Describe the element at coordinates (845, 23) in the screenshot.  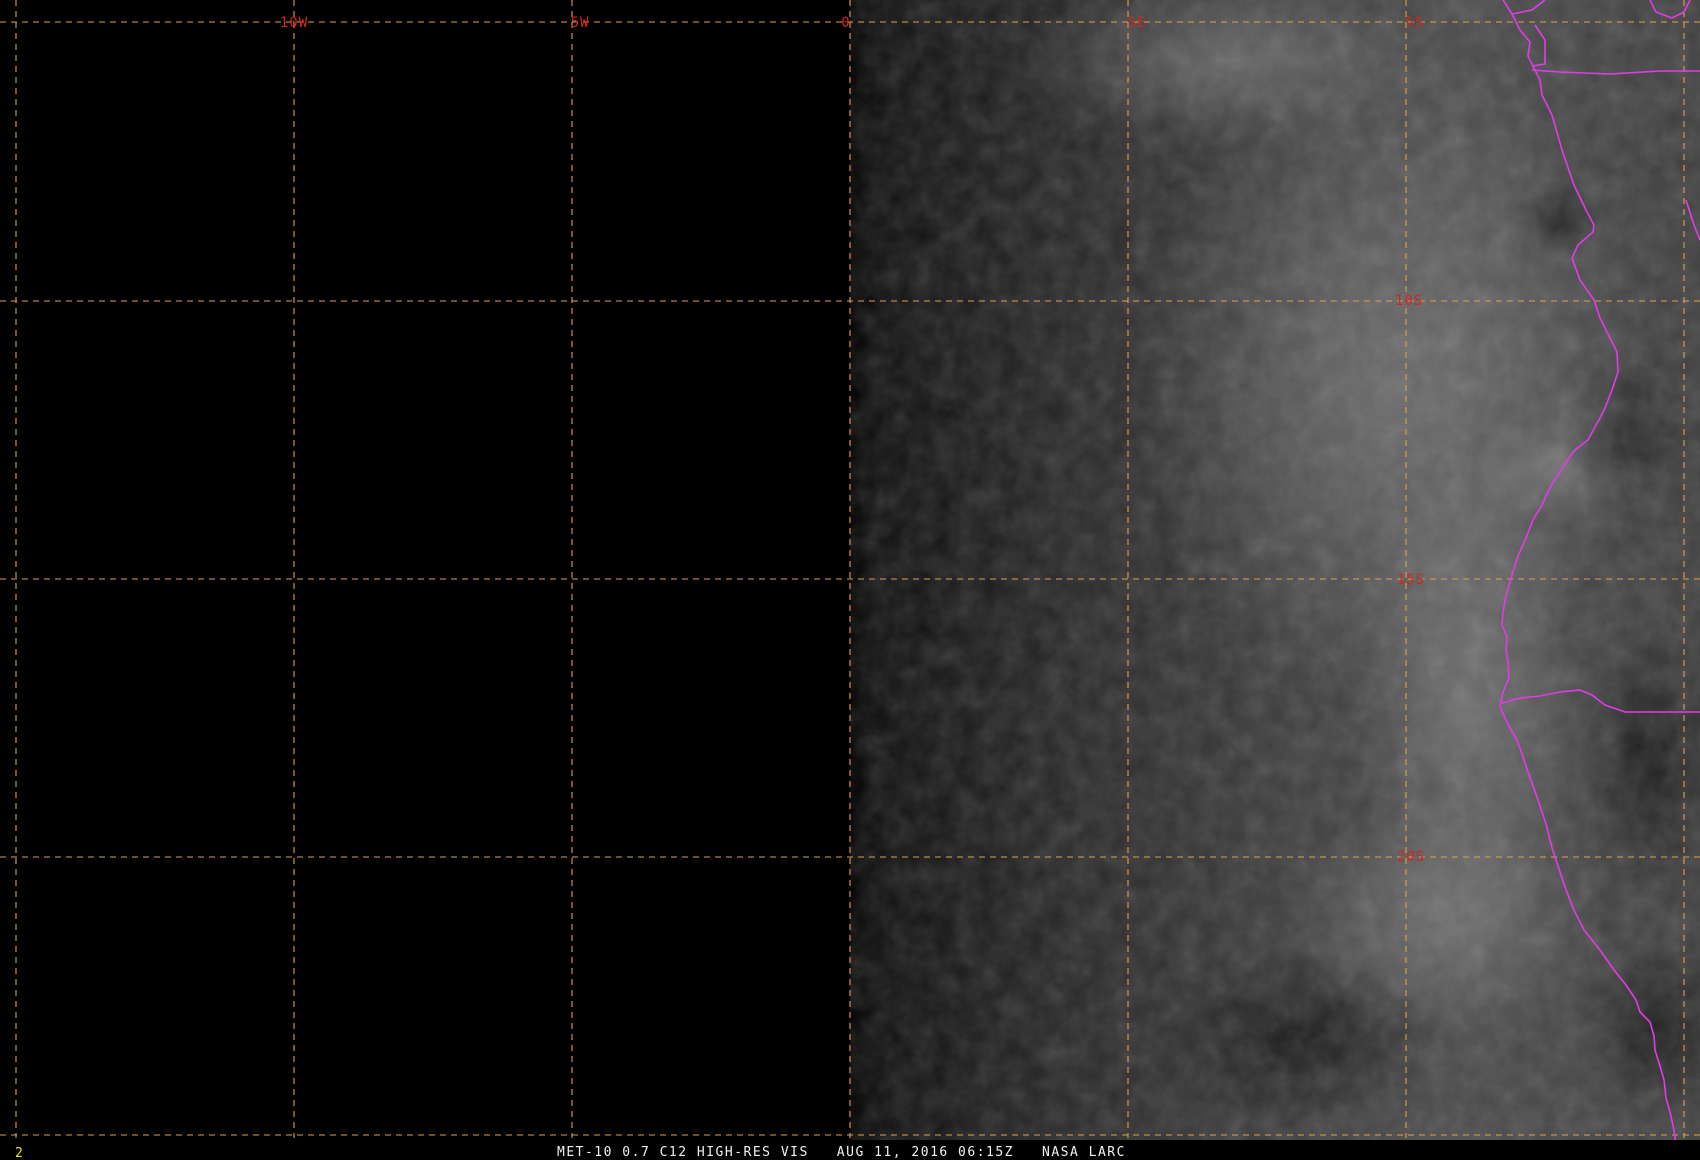
I see `longitude-label: 0` at that location.